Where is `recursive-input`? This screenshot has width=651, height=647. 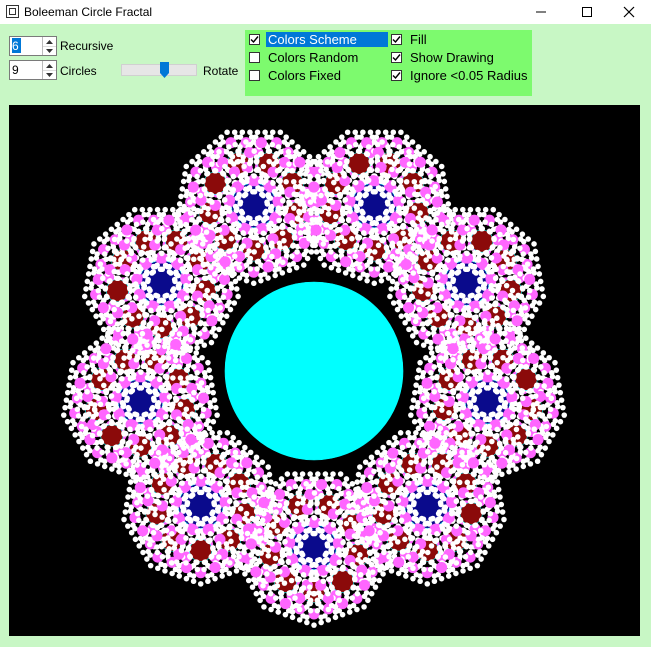
recursive-input is located at coordinates (16, 45).